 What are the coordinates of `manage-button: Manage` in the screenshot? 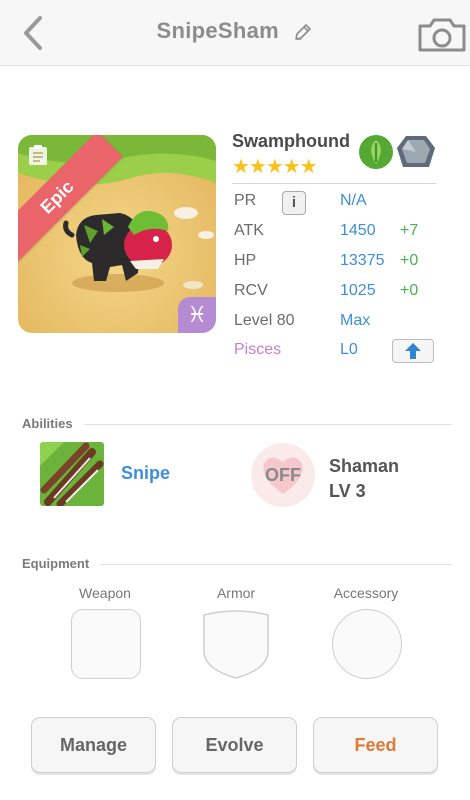 It's located at (93, 745).